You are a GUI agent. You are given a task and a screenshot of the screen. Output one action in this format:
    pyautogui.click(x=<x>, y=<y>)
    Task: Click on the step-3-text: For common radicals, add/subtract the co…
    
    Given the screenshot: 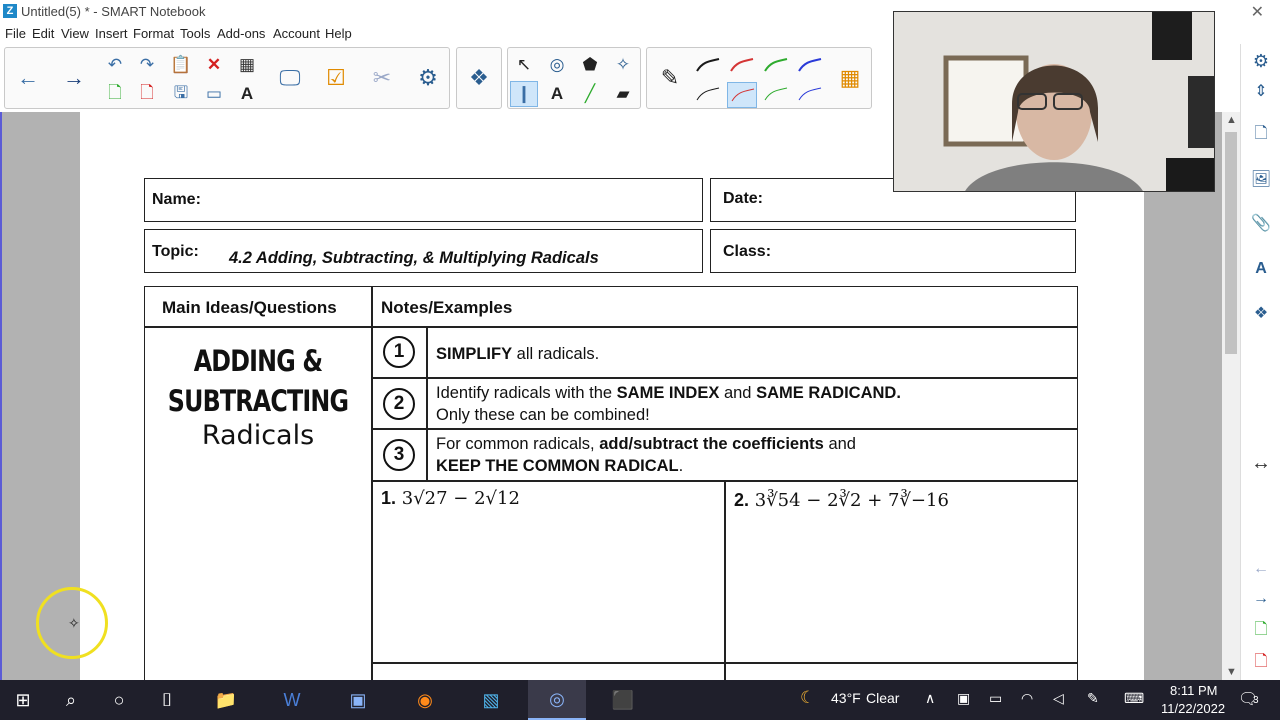 What is the action you would take?
    pyautogui.click(x=646, y=455)
    